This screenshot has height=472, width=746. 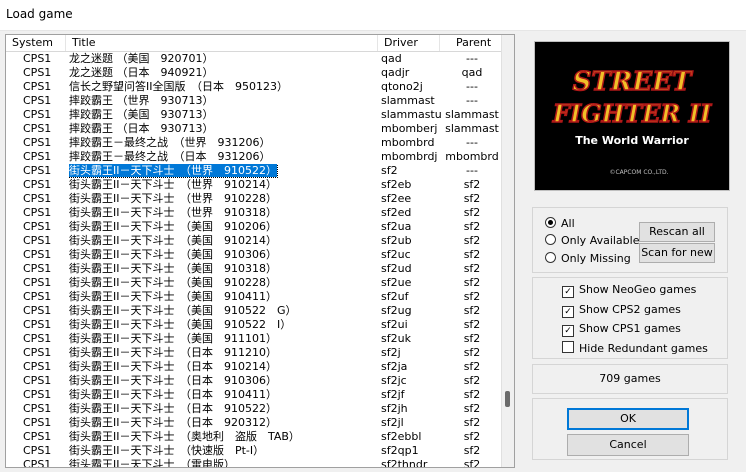 What do you see at coordinates (396, 184) in the screenshot?
I see `cell-driver: sf2eb` at bounding box center [396, 184].